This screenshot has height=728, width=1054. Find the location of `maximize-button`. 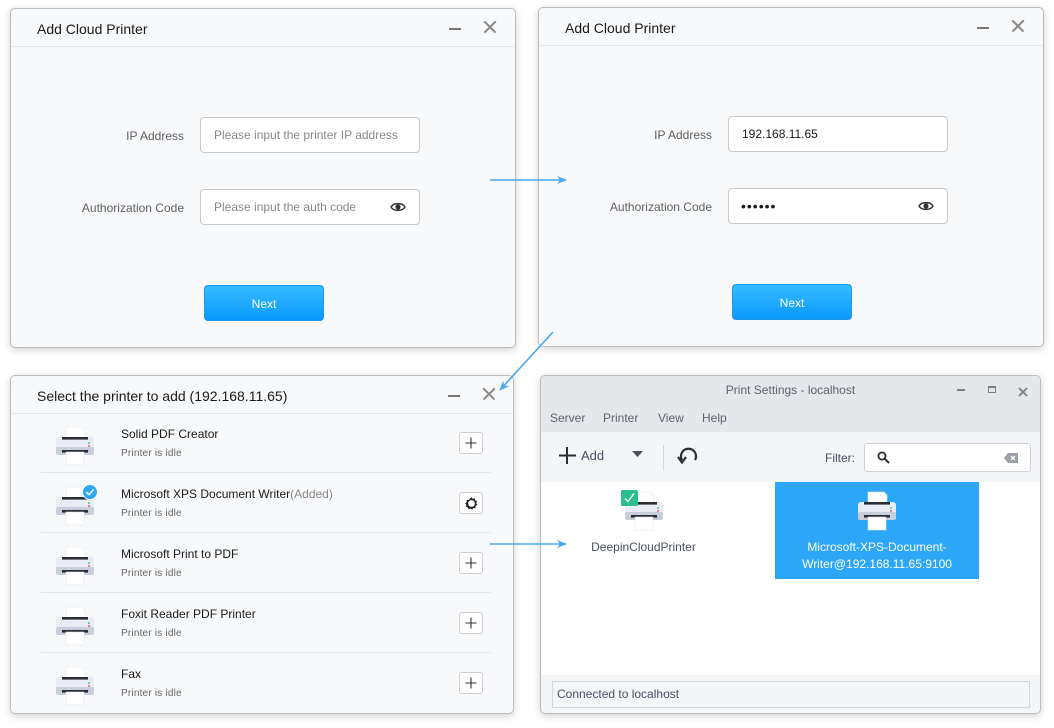

maximize-button is located at coordinates (992, 389).